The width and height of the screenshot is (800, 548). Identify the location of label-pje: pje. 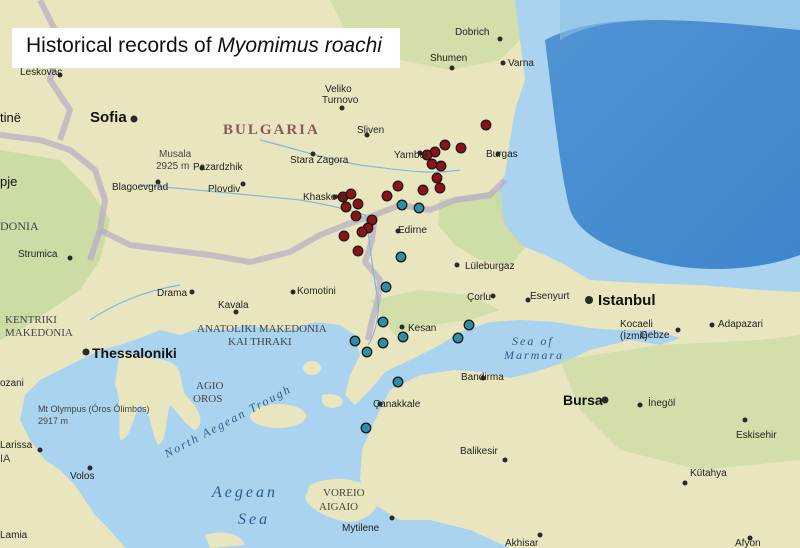
(8, 181).